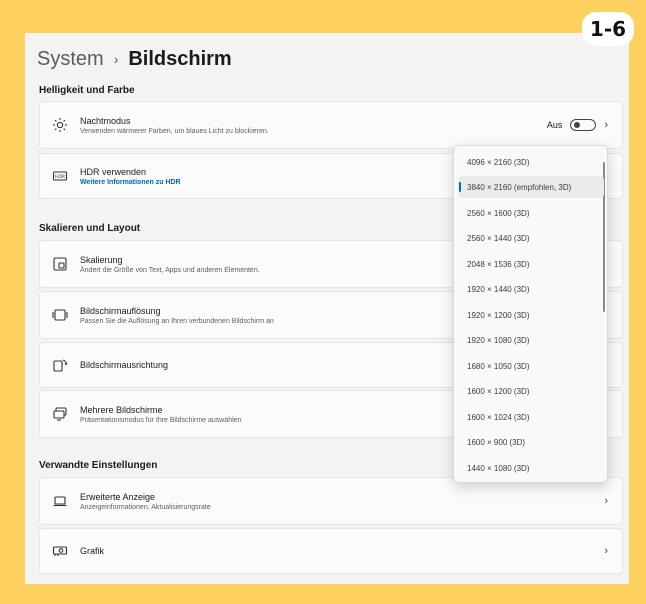 Image resolution: width=646 pixels, height=604 pixels. Describe the element at coordinates (583, 125) in the screenshot. I see `night-mode-toggle` at that location.